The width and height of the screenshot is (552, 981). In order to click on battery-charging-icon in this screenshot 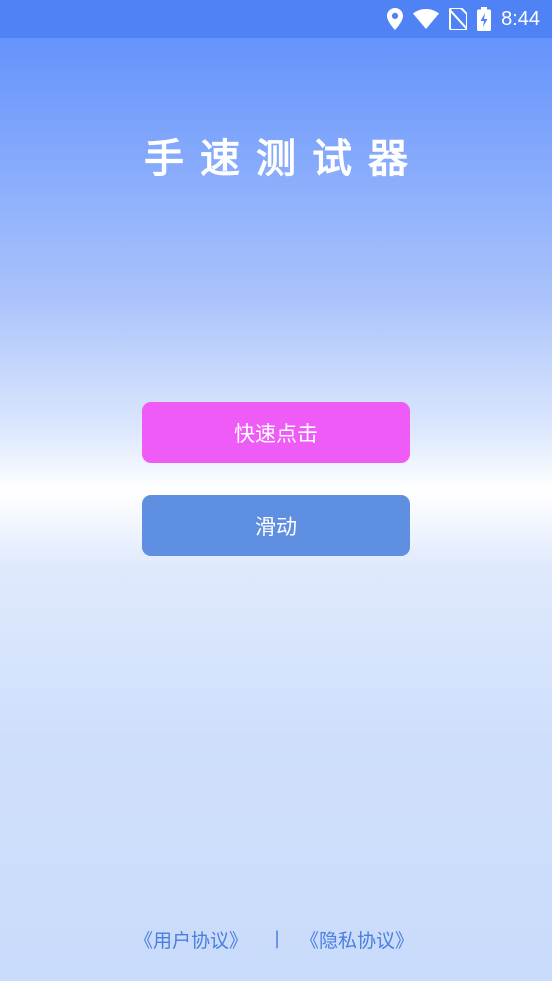, I will do `click(484, 19)`.